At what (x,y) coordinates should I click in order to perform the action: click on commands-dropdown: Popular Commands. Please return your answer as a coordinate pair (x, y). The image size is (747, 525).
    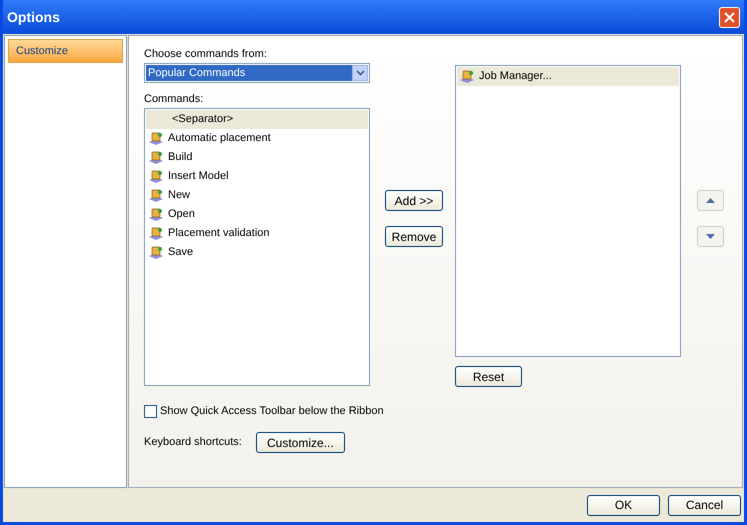
    Looking at the image, I should click on (257, 73).